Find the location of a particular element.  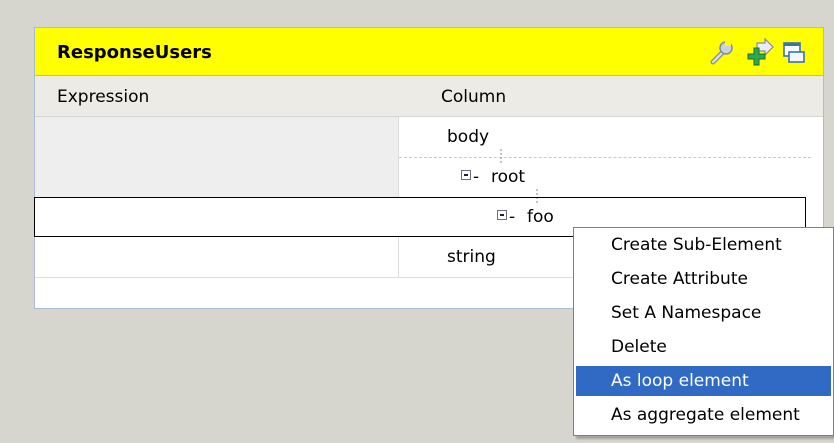

menu-item-as-aggregate-element: As aggregate element is located at coordinates (703, 415).